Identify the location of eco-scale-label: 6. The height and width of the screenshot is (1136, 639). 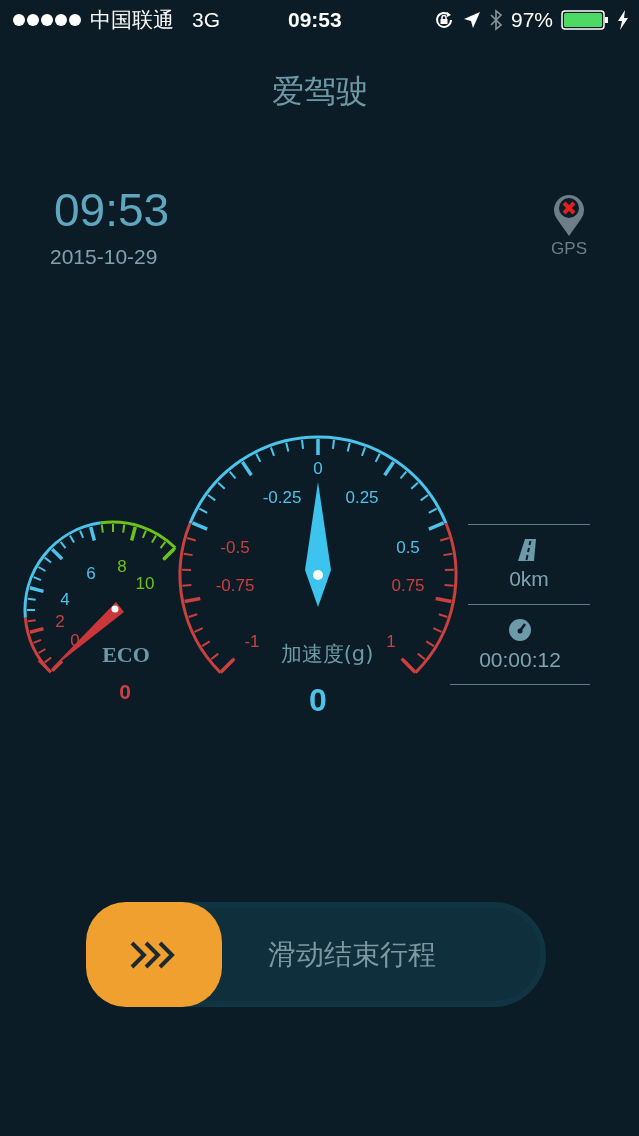
(91, 573).